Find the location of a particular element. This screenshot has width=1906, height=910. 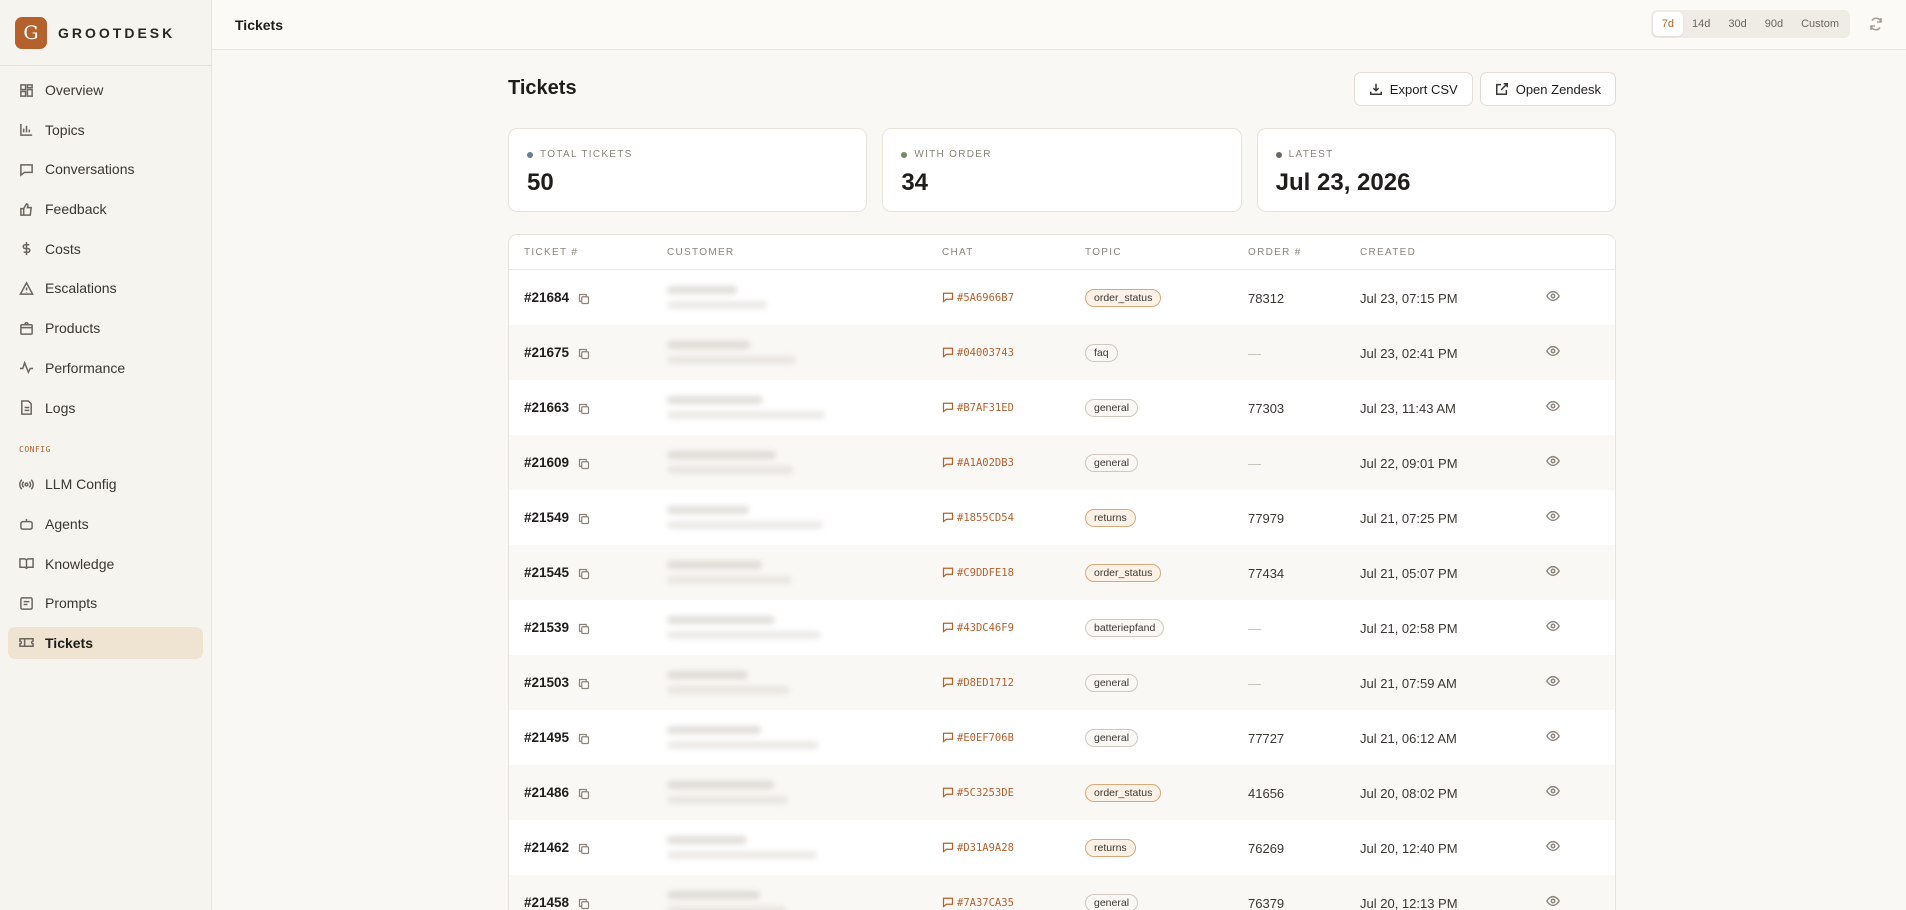

sidebar-item-agents: Agents is located at coordinates (105, 524).